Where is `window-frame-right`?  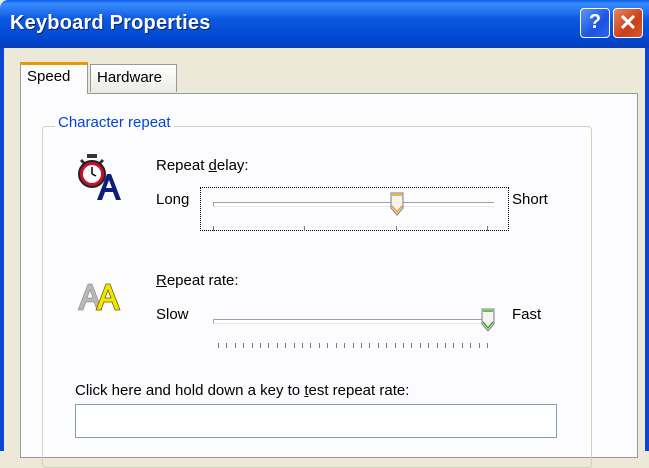
window-frame-right is located at coordinates (647, 249).